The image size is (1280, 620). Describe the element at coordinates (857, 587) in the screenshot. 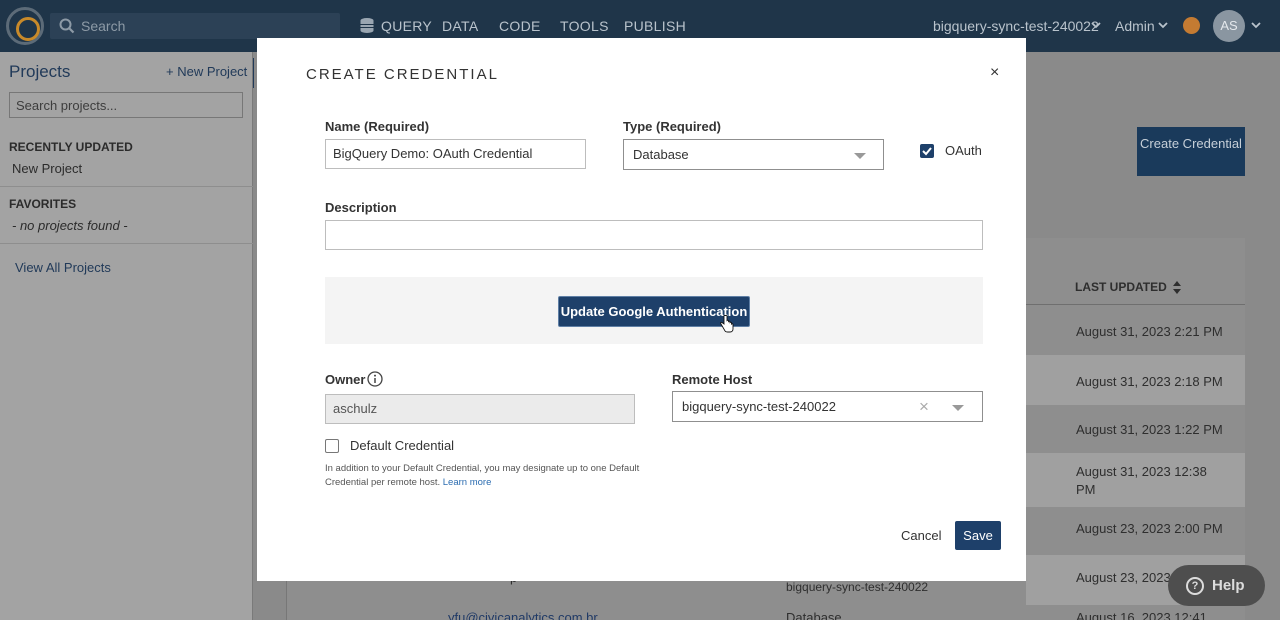

I see `table-cell-host: bigquery-sync-test-240022` at that location.